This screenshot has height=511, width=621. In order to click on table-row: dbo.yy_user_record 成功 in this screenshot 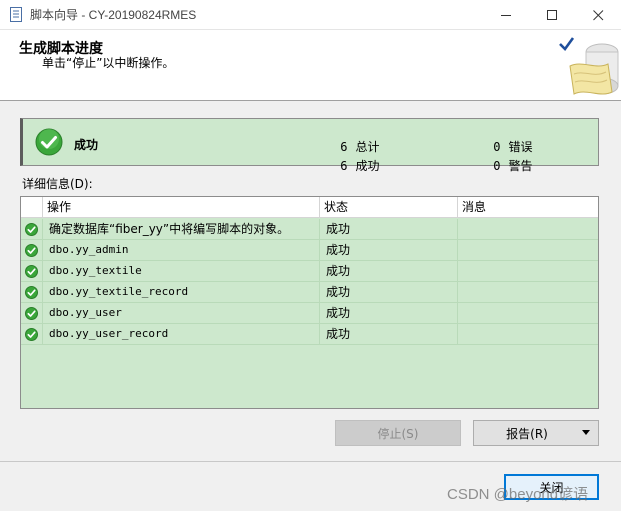, I will do `click(309, 334)`.